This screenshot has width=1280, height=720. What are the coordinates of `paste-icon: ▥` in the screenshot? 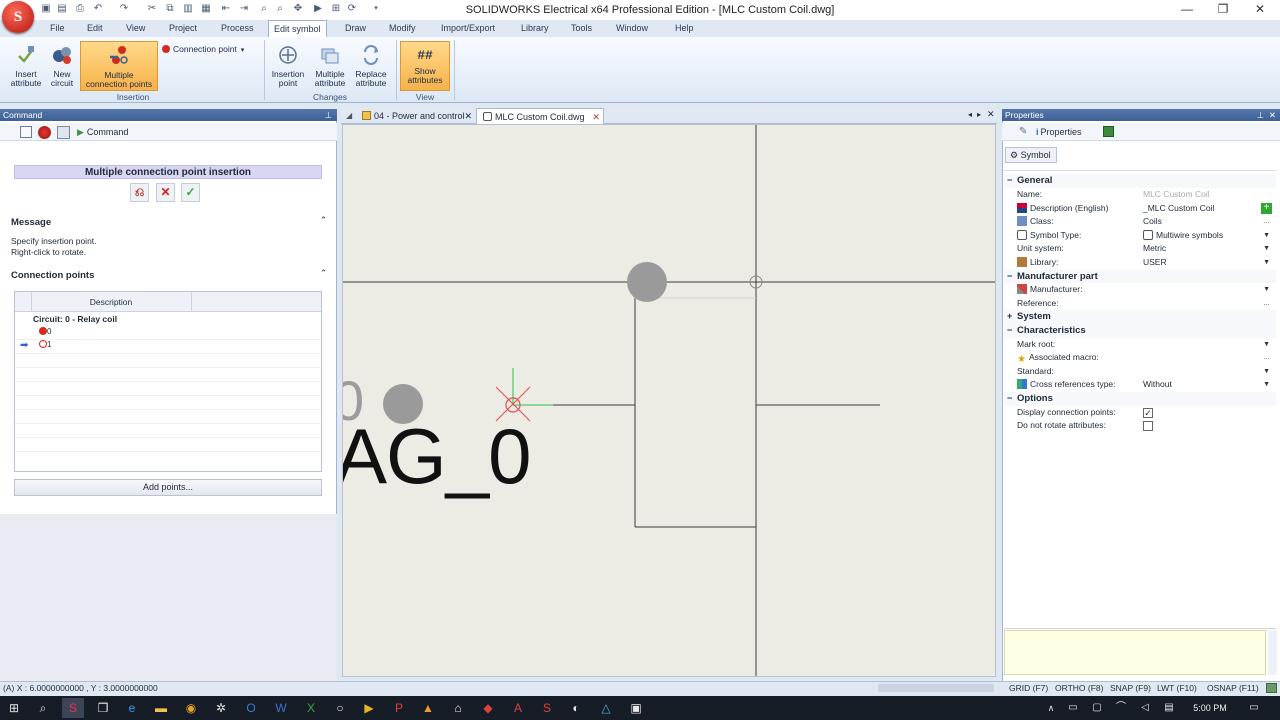 It's located at (188, 9).